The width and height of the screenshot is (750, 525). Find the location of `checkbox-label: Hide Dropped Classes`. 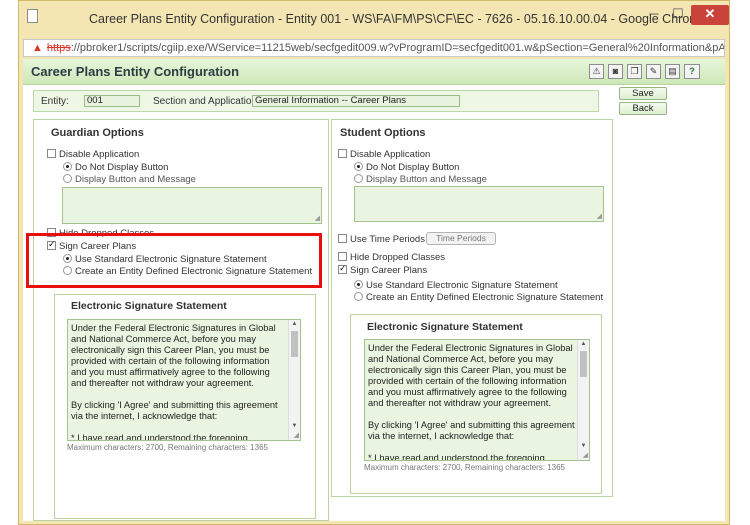

checkbox-label: Hide Dropped Classes is located at coordinates (398, 257).